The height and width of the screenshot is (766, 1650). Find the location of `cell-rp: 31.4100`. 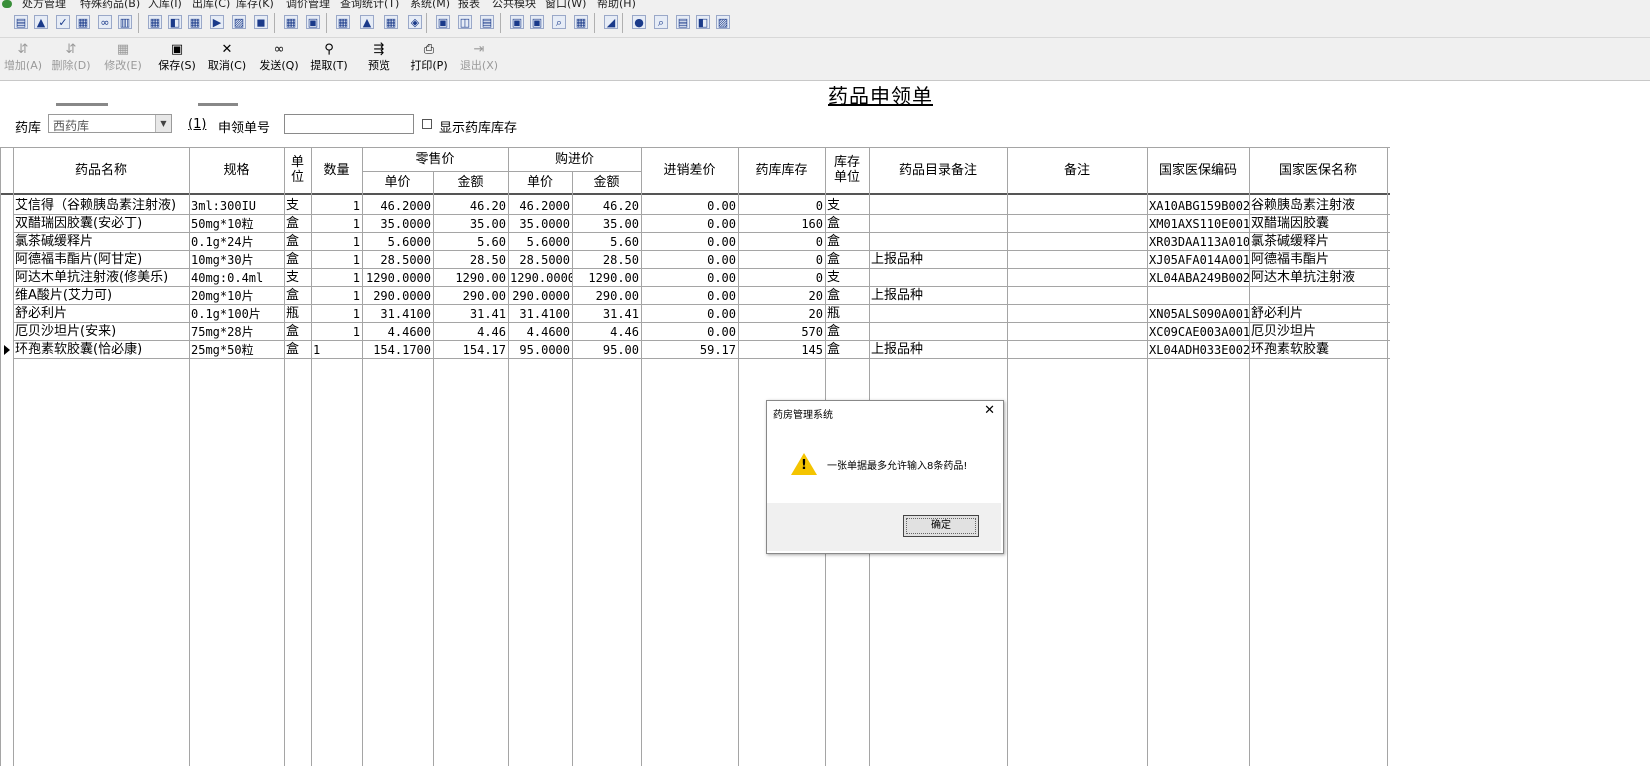

cell-rp: 31.4100 is located at coordinates (397, 314).